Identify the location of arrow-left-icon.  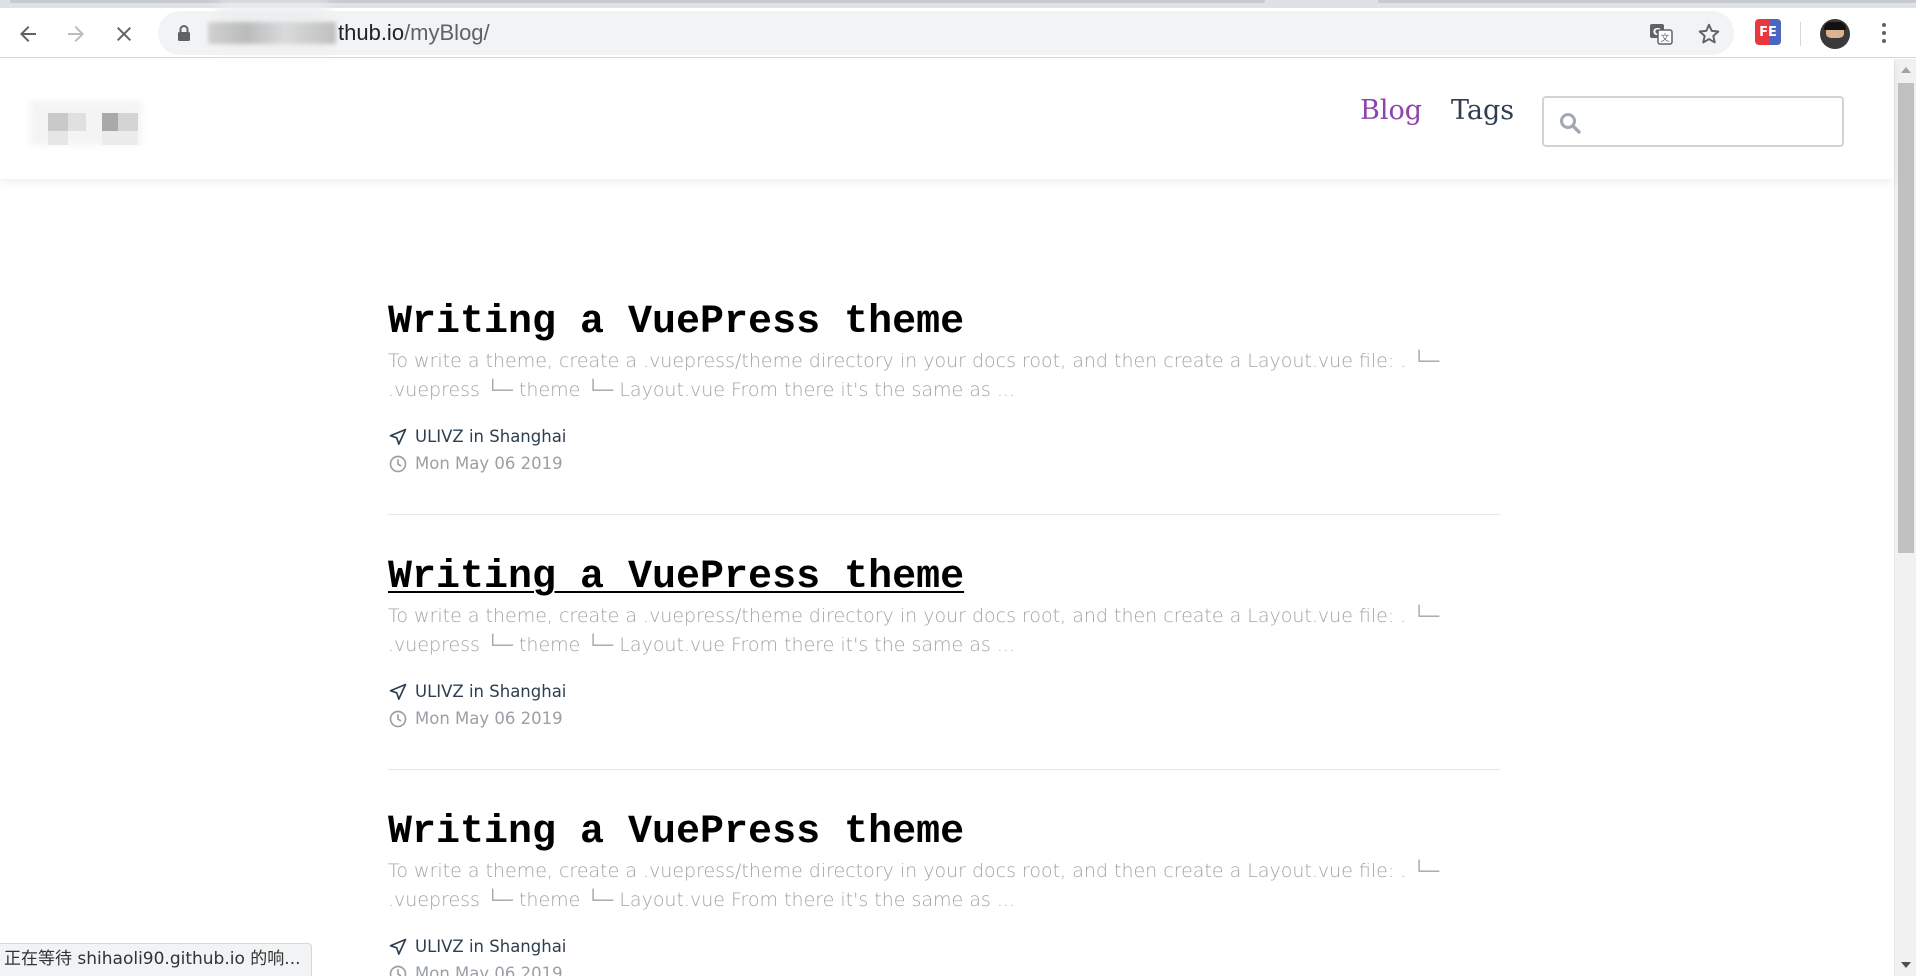
(28, 34).